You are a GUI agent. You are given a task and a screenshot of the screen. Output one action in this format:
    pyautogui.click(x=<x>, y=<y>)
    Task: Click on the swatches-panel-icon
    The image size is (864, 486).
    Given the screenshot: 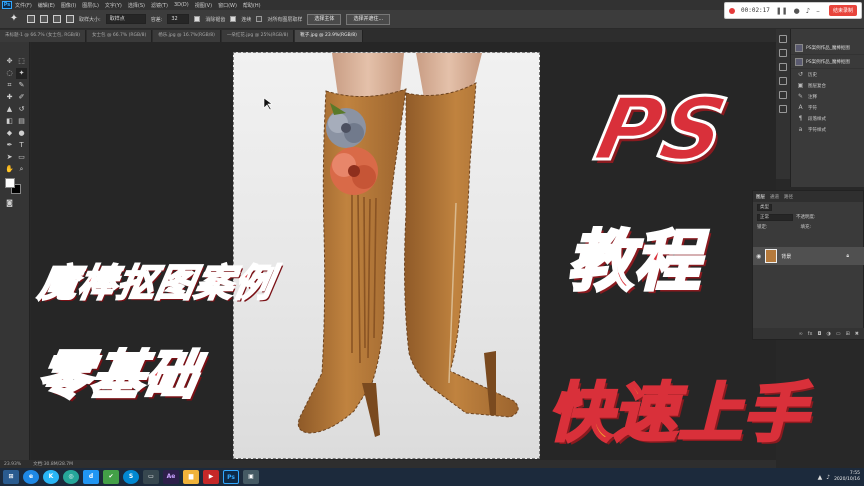 What is the action you would take?
    pyautogui.click(x=783, y=67)
    